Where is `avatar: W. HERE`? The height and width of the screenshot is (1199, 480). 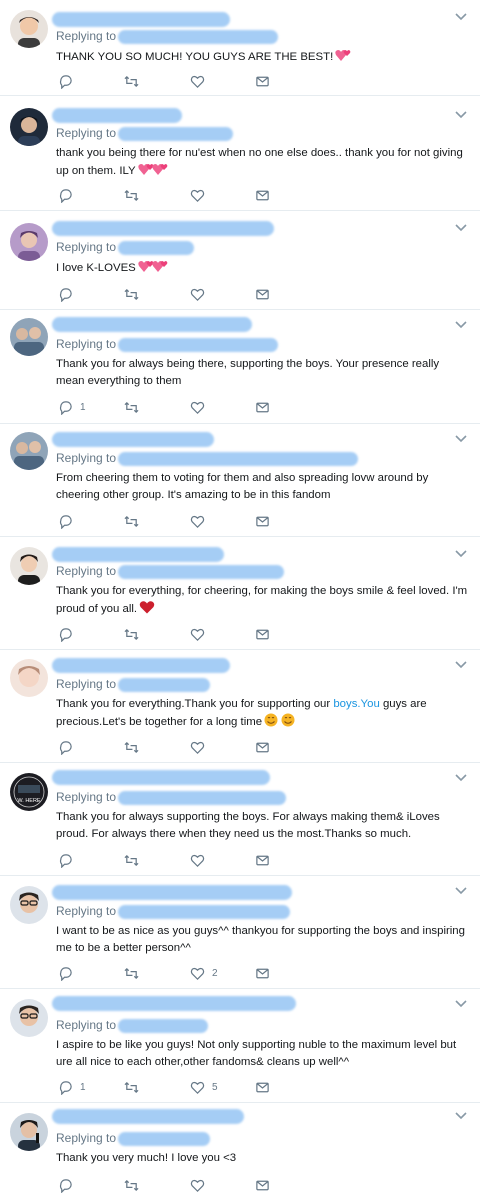
avatar: W. HERE is located at coordinates (29, 792).